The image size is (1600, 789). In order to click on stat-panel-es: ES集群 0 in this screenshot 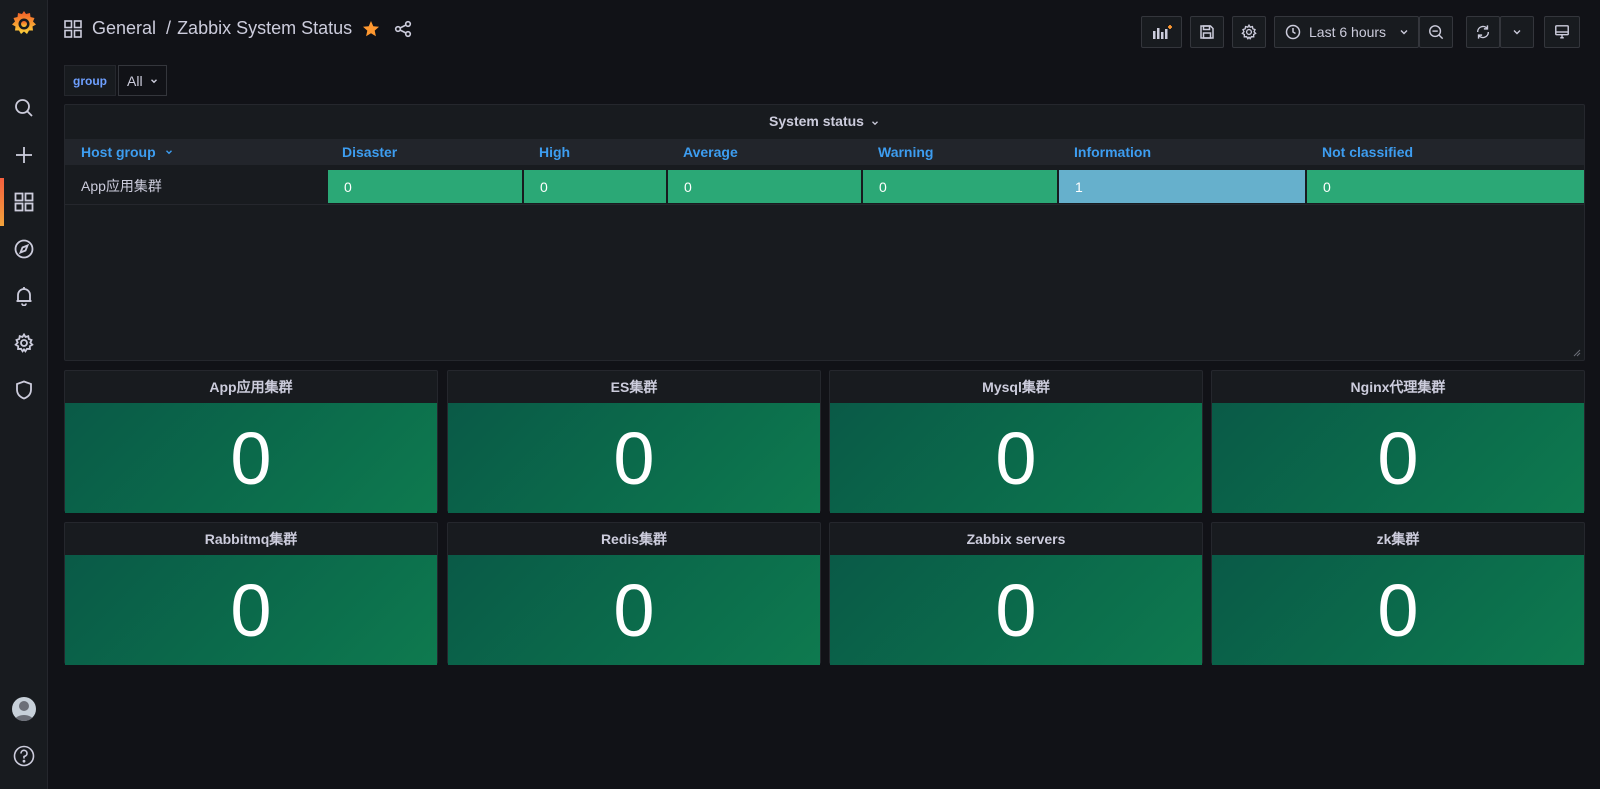, I will do `click(634, 441)`.